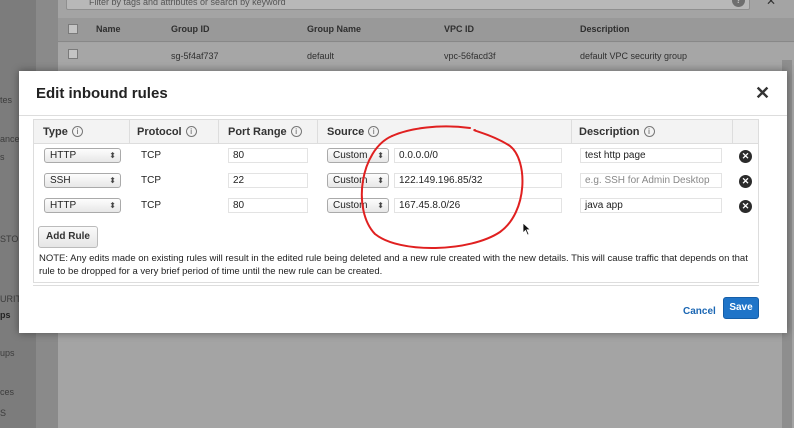  What do you see at coordinates (459, 29) in the screenshot?
I see `column-header-vpc-id: VPC ID` at bounding box center [459, 29].